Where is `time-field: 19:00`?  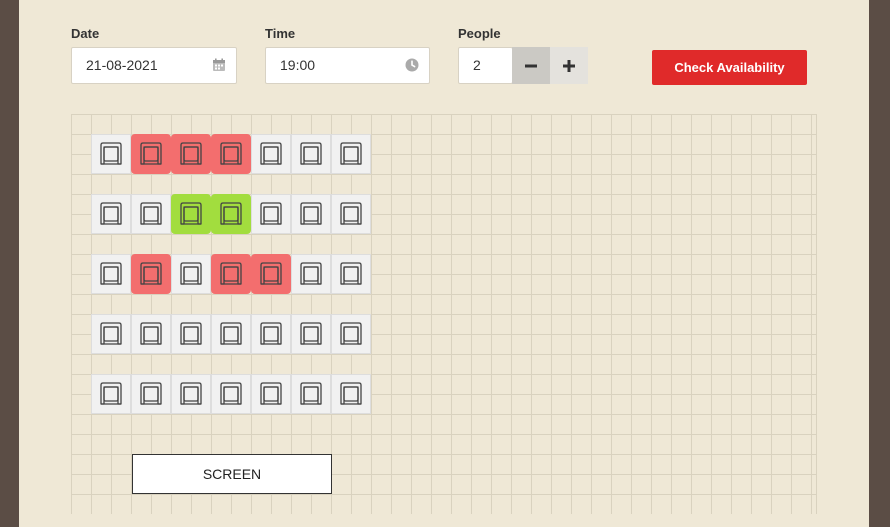
time-field: 19:00 is located at coordinates (347, 65).